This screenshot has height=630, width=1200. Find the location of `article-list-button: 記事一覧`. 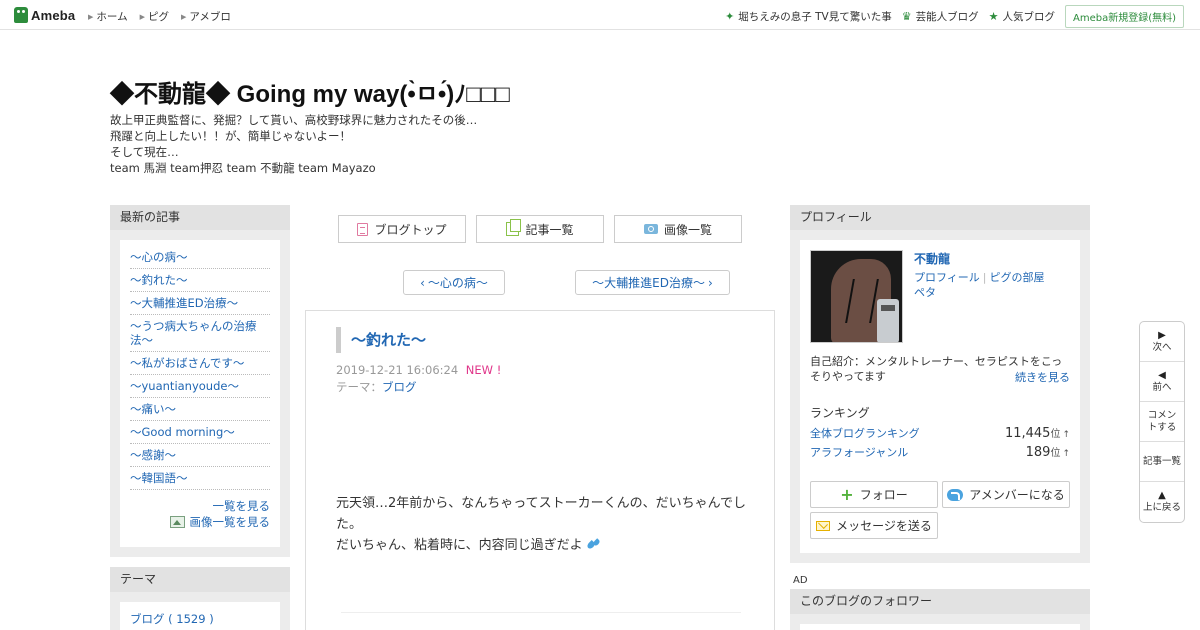

article-list-button: 記事一覧 is located at coordinates (540, 229).